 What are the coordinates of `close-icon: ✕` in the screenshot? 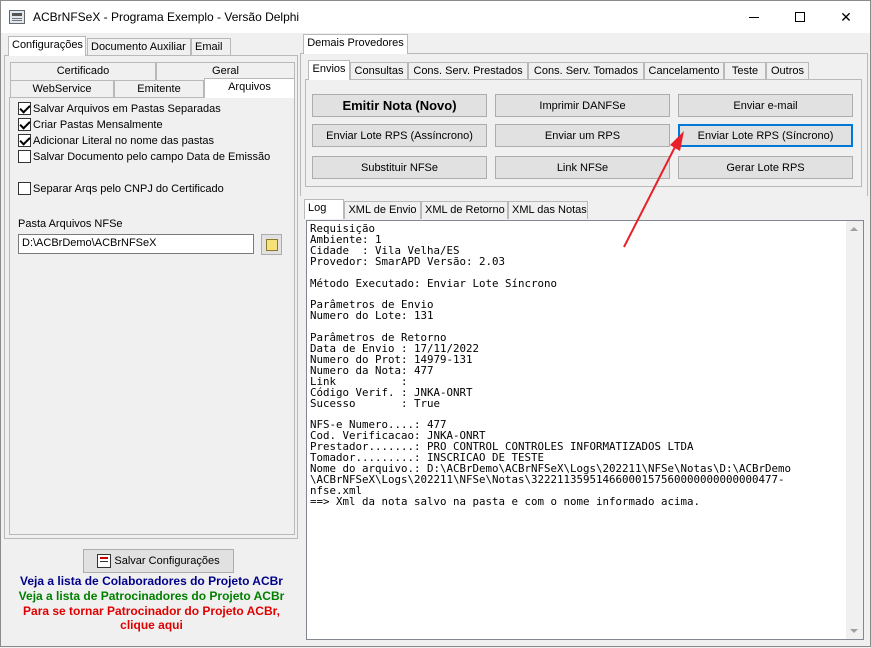 It's located at (846, 16).